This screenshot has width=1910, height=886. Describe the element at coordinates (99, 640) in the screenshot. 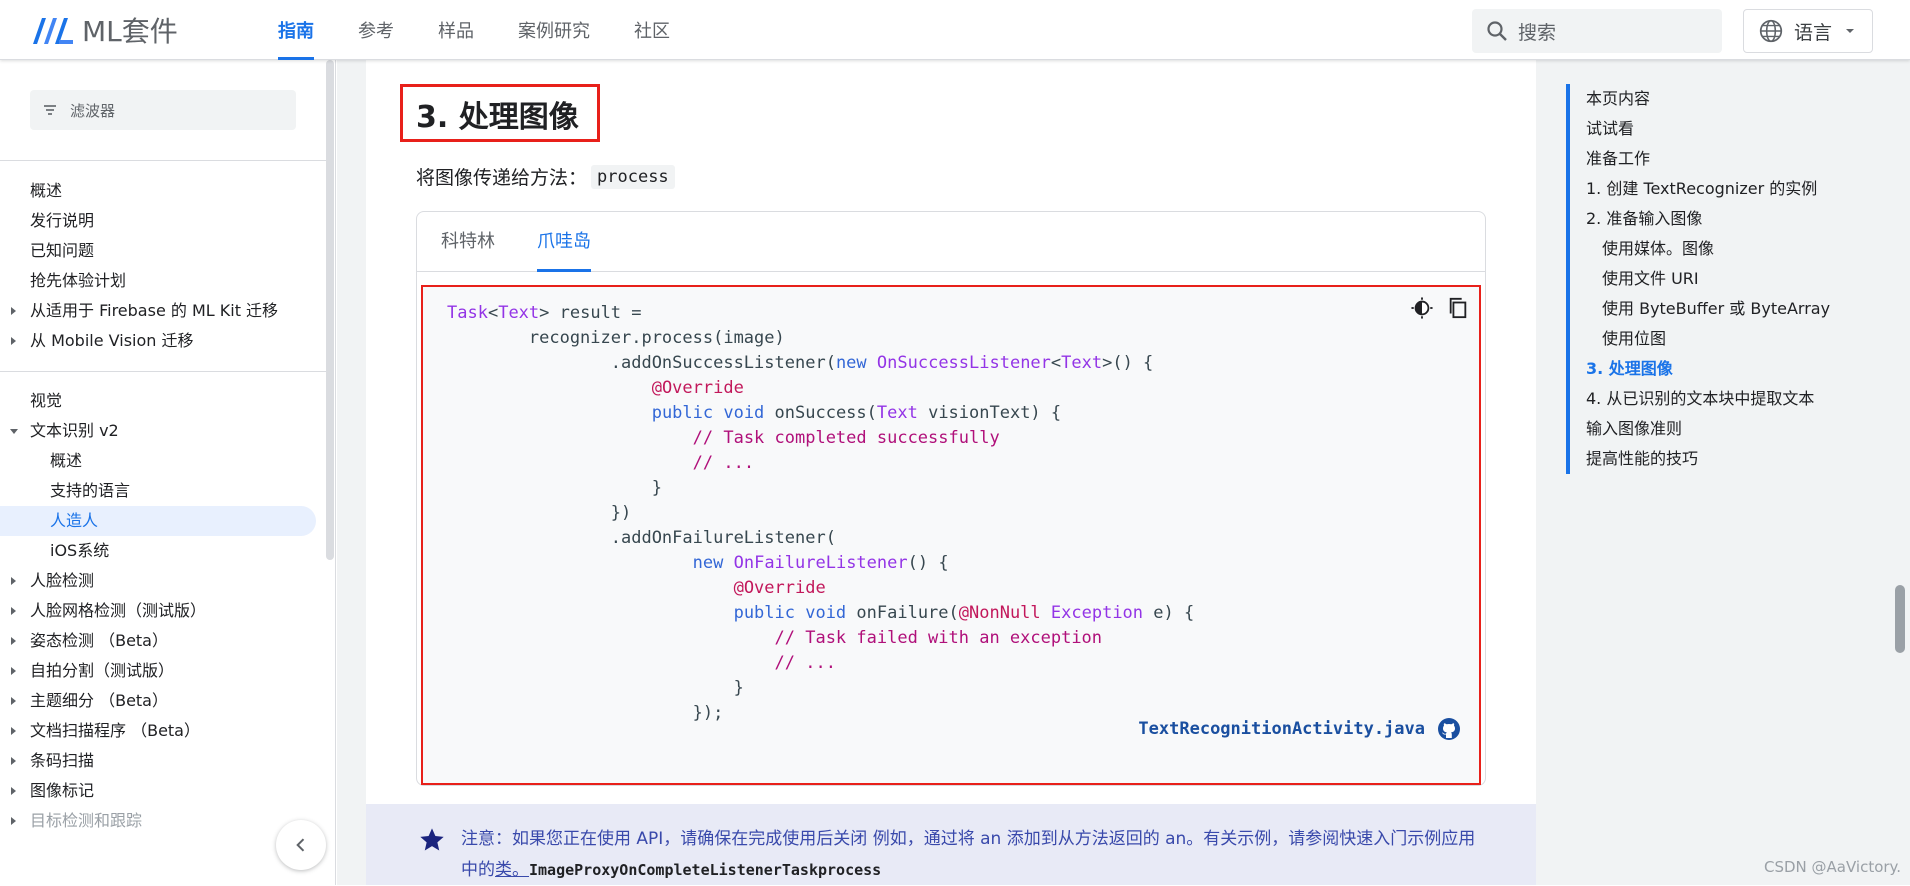

I see `sidebar-item-label: 姿态检测 （Beta）` at that location.